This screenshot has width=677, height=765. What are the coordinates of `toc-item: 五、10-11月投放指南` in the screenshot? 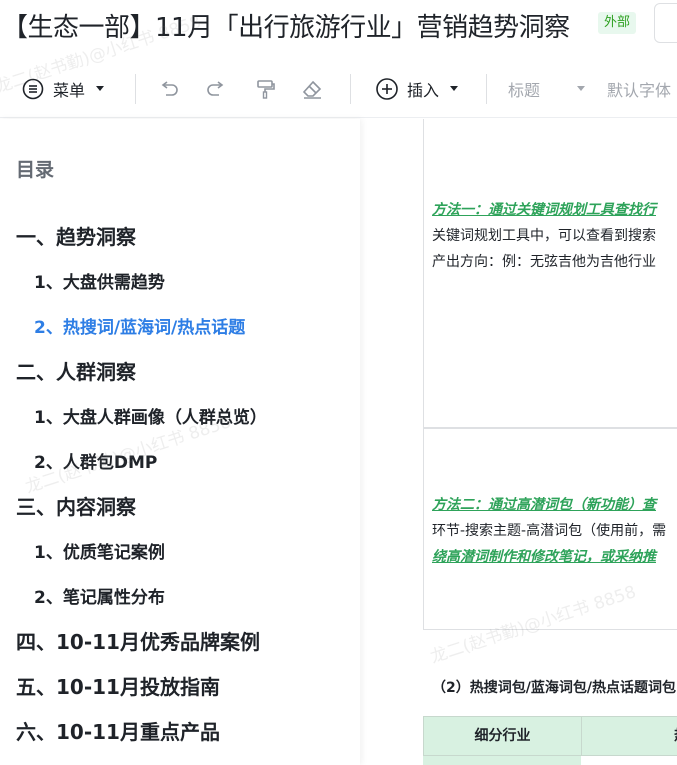 It's located at (118, 685).